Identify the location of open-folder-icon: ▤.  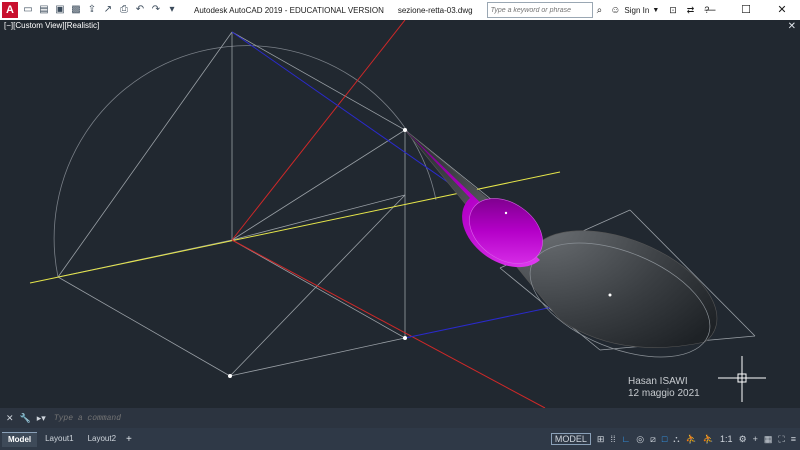
(44, 10).